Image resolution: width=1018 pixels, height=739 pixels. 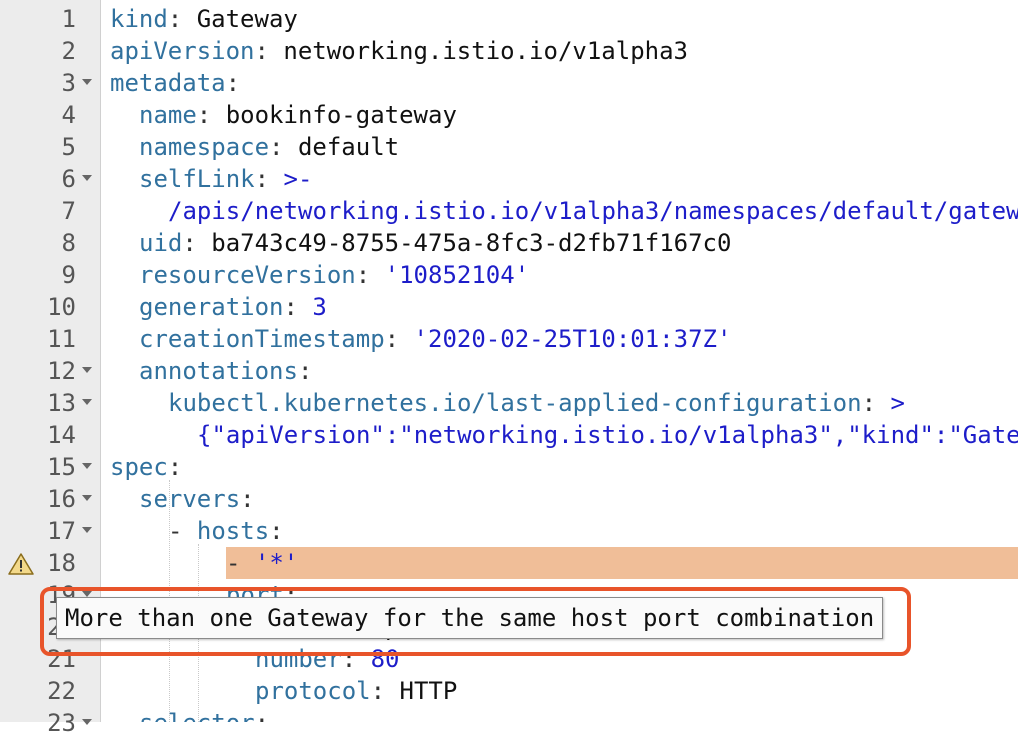 What do you see at coordinates (68, 19) in the screenshot?
I see `line-number: 1` at bounding box center [68, 19].